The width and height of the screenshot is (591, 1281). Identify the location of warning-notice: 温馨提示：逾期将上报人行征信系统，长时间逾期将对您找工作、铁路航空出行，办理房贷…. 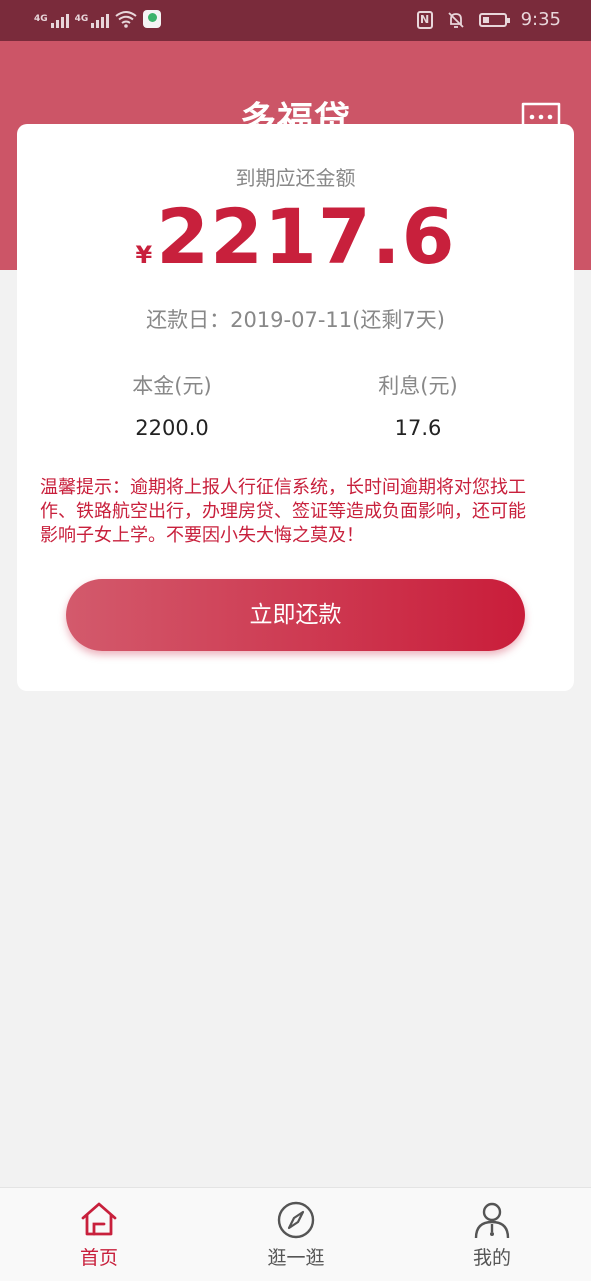
(283, 511).